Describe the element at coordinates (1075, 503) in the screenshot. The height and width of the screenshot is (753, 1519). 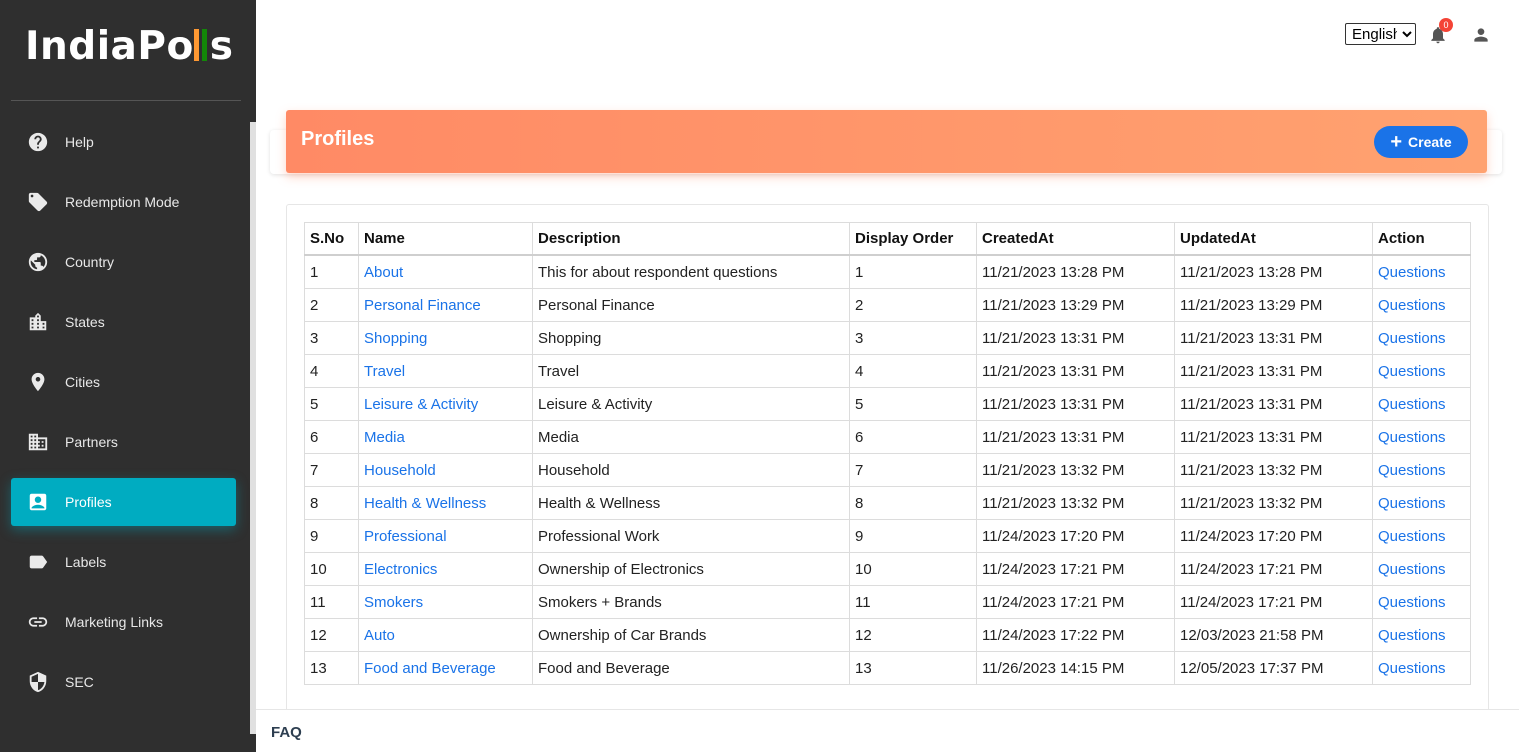
I see `cell-created-at: 11/21/2023 13:32 PM` at that location.